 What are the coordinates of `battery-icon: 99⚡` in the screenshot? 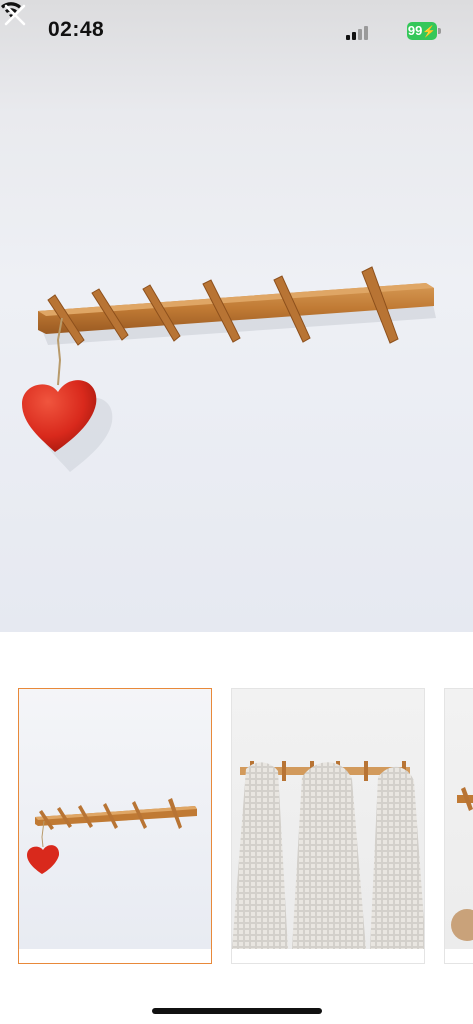 It's located at (422, 31).